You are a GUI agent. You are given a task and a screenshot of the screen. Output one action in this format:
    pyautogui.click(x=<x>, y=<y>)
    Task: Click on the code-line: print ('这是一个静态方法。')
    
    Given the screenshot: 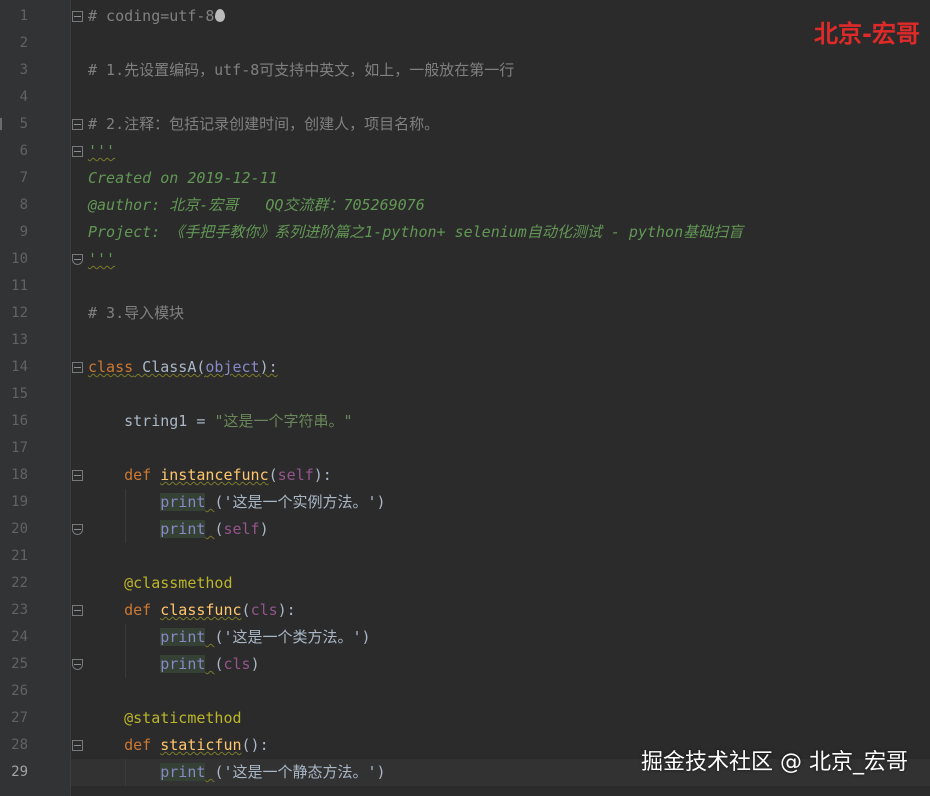 What is the action you would take?
    pyautogui.click(x=237, y=772)
    